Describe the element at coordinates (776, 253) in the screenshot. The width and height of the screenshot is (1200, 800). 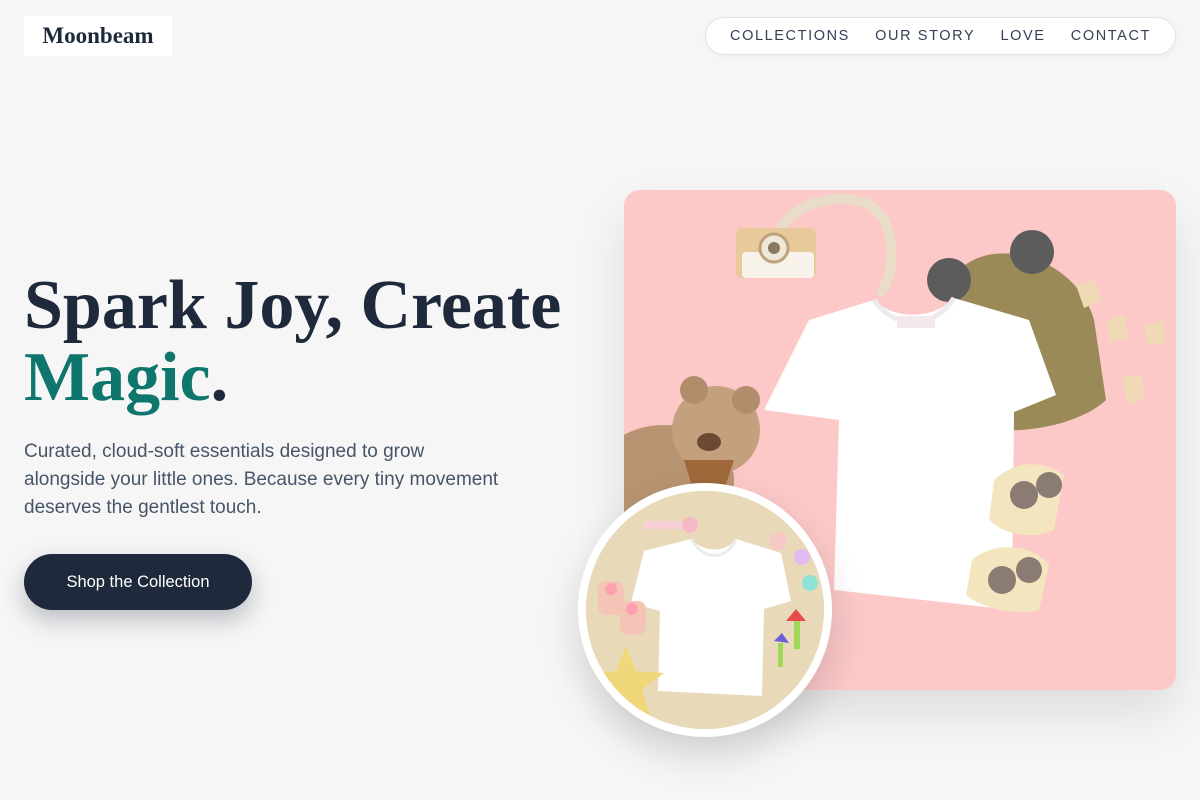
I see `toy-camera-illustration` at that location.